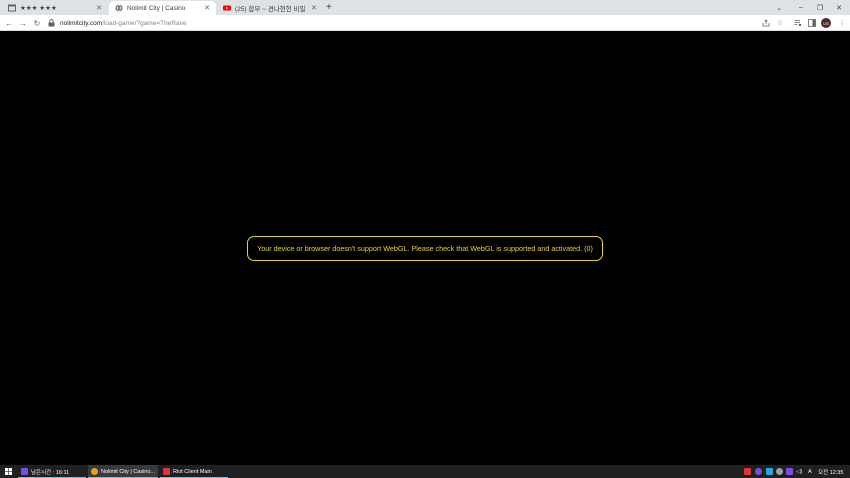  I want to click on profile-avatar: US, so click(826, 23).